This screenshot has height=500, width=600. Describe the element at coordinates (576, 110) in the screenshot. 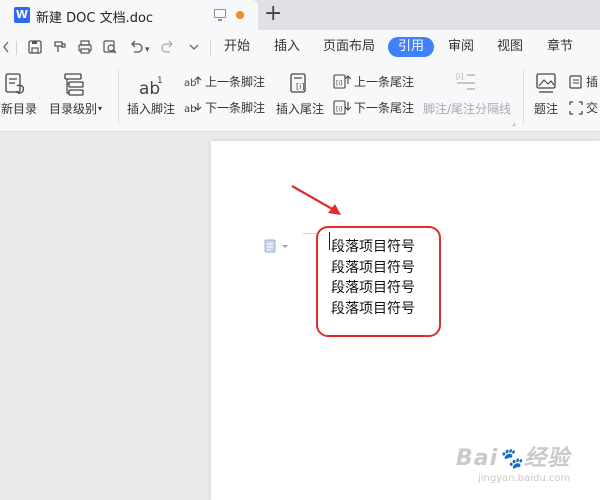

I see `cross-reference-icon` at that location.